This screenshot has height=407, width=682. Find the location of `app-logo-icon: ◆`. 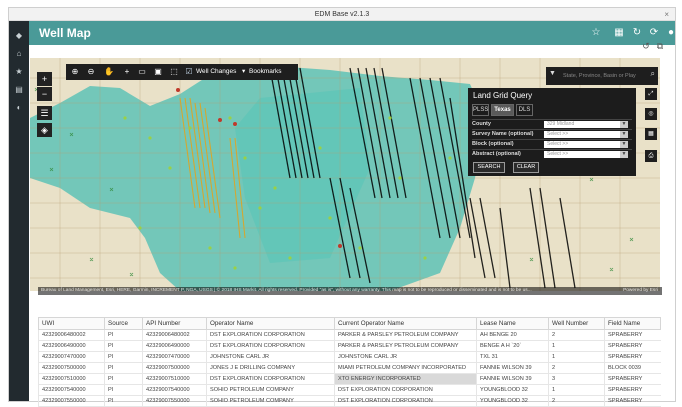

app-logo-icon: ◆ is located at coordinates (19, 36).